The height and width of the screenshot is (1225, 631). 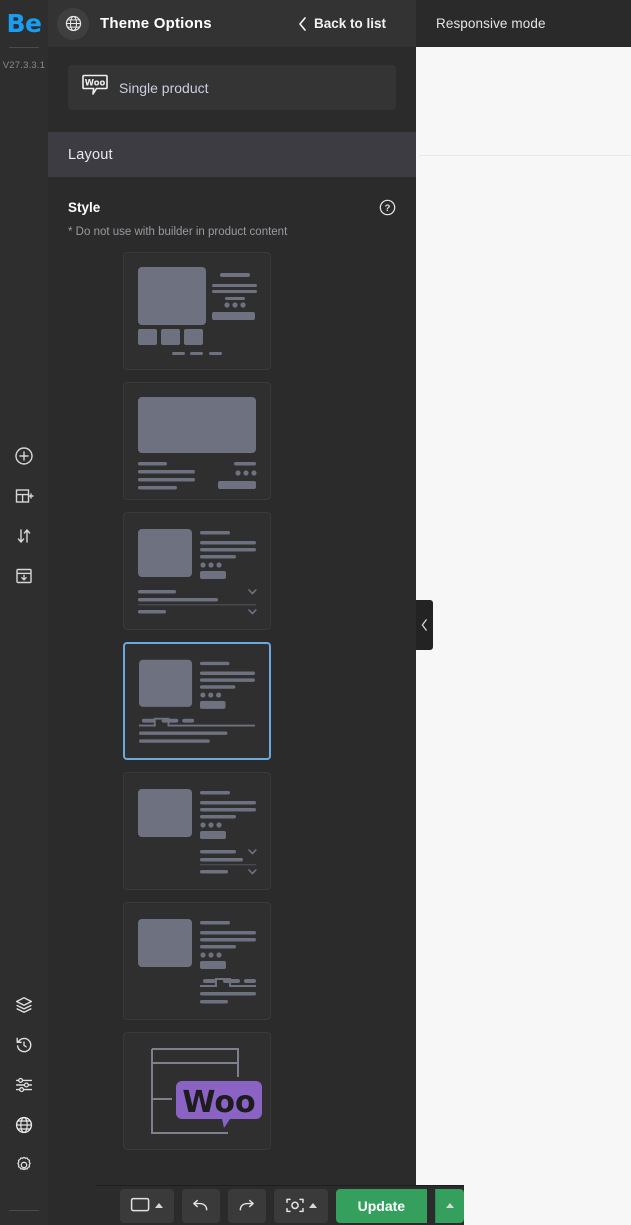 I want to click on question-circle-icon: ?, so click(x=387, y=207).